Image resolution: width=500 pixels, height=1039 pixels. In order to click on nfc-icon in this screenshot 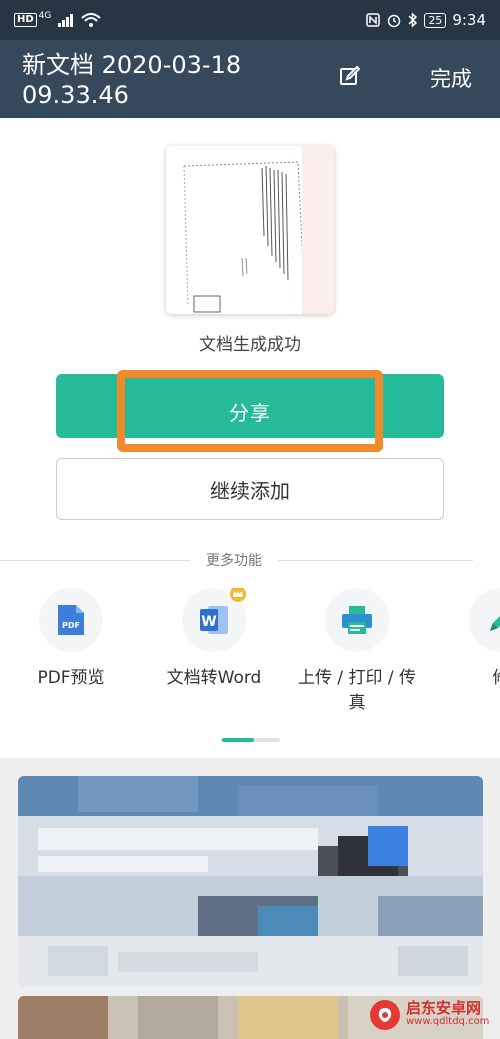, I will do `click(373, 20)`.